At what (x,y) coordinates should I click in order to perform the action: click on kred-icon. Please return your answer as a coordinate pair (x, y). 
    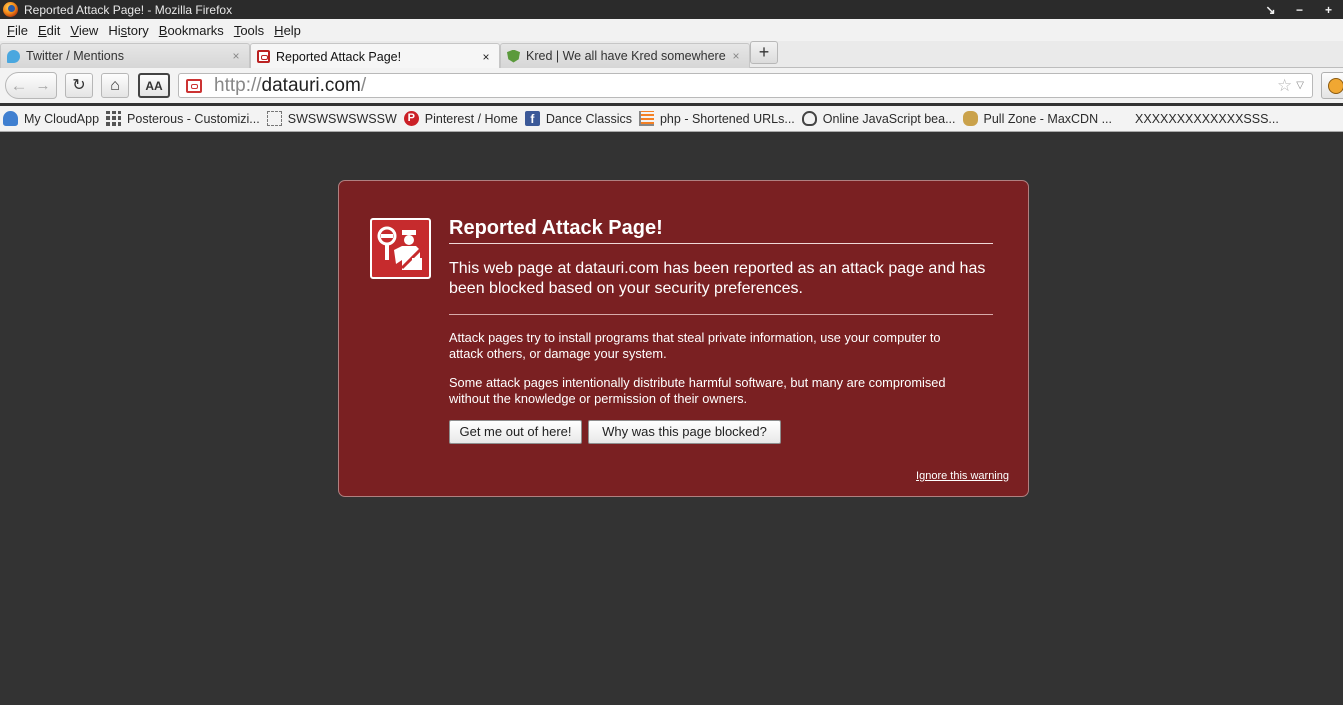
    Looking at the image, I should click on (513, 56).